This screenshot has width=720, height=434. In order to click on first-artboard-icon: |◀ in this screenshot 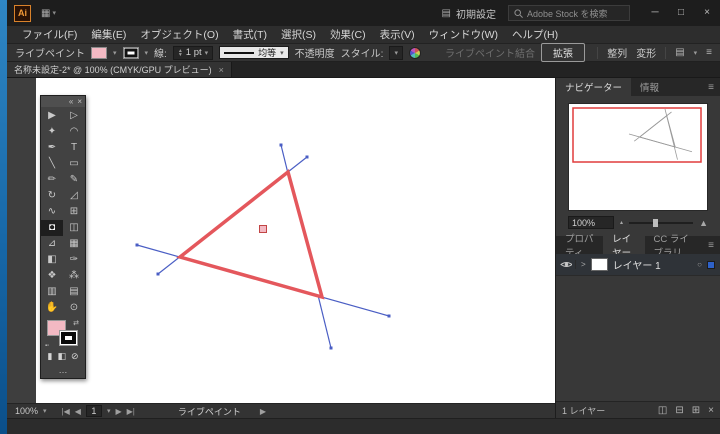, I will do `click(66, 411)`.